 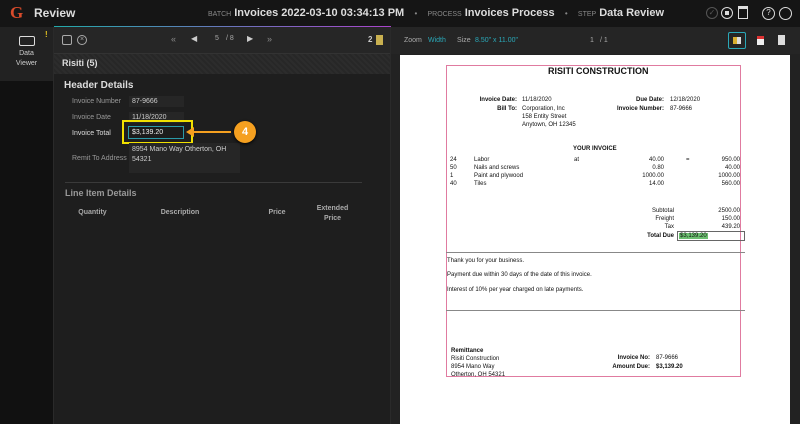 I want to click on doc-freight: 150.00, so click(x=730, y=219).